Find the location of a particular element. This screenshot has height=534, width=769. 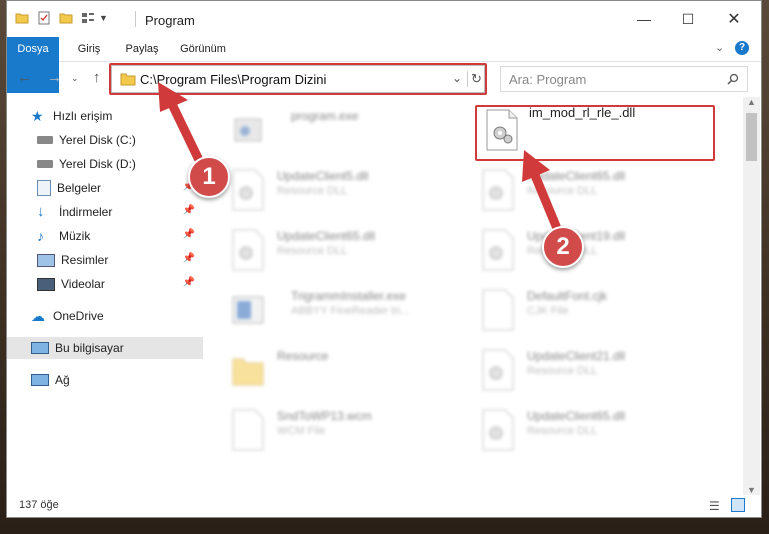

sidebar-item-quick-access: ★ Hızlı erişim is located at coordinates (105, 116).